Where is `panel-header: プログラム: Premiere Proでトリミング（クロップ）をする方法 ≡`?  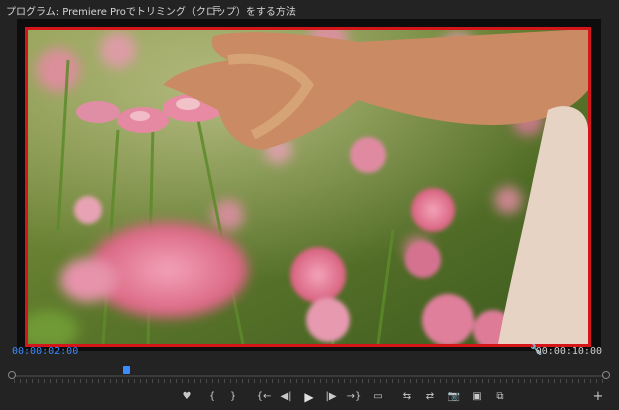 panel-header: プログラム: Premiere Proでトリミング（クロップ）をする方法 ≡ is located at coordinates (309, 9).